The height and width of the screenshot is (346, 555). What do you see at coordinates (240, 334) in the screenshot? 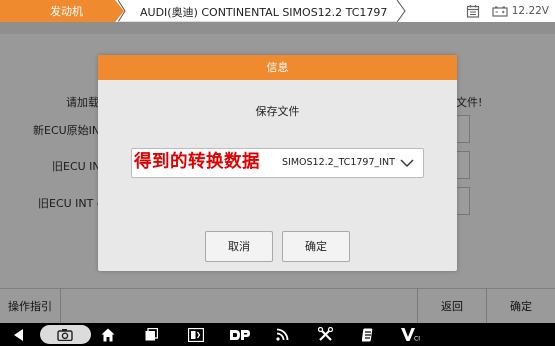
I see `dp-icon` at bounding box center [240, 334].